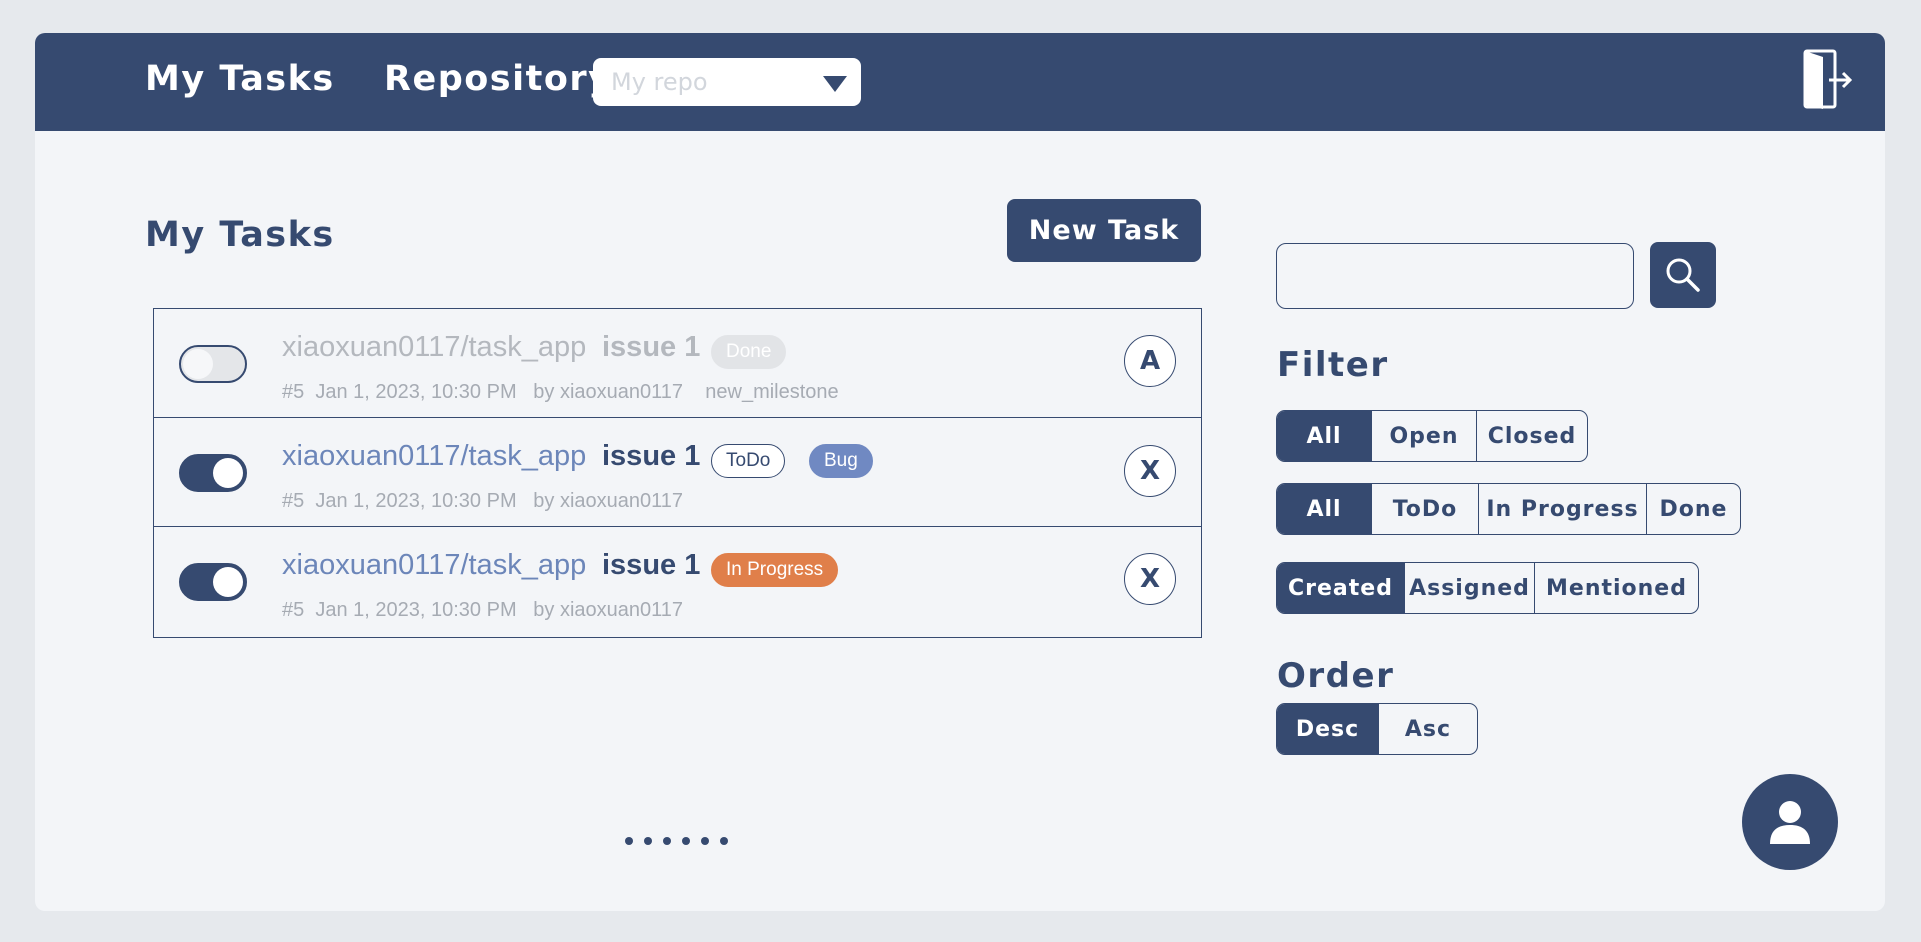  I want to click on filter-status-all: All, so click(1324, 509).